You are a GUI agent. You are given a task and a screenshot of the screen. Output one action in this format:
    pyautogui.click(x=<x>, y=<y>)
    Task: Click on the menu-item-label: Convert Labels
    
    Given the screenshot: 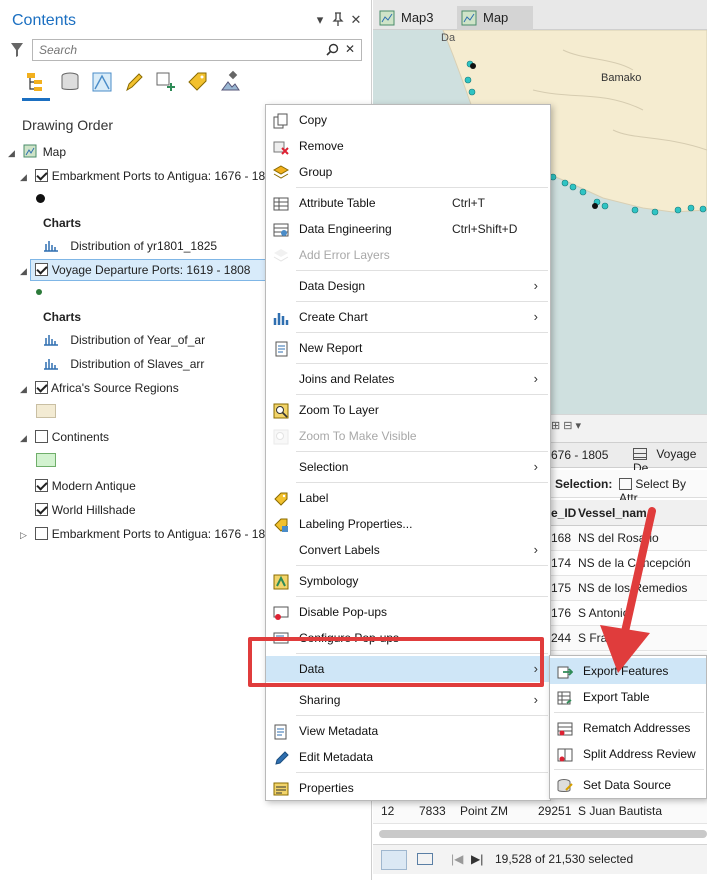 What is the action you would take?
    pyautogui.click(x=339, y=550)
    